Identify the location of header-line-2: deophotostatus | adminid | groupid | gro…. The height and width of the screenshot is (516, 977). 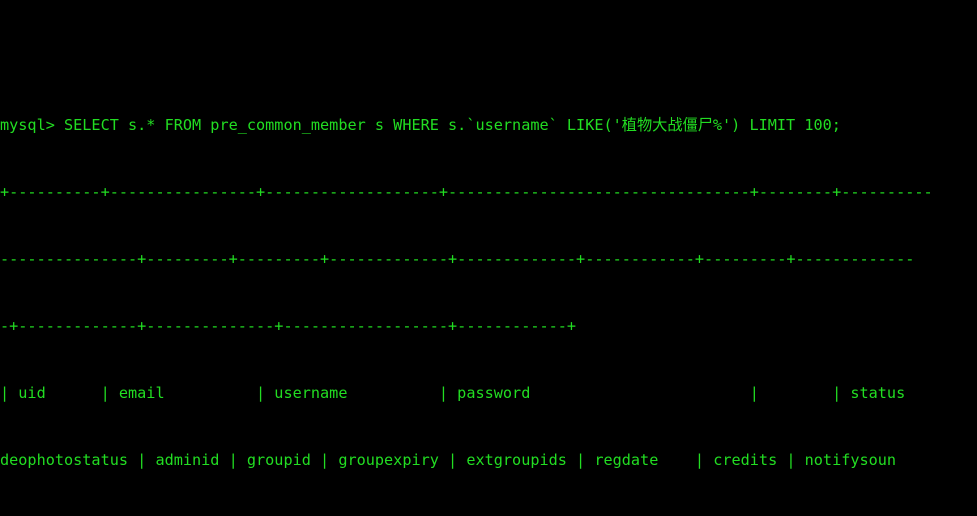
(448, 459).